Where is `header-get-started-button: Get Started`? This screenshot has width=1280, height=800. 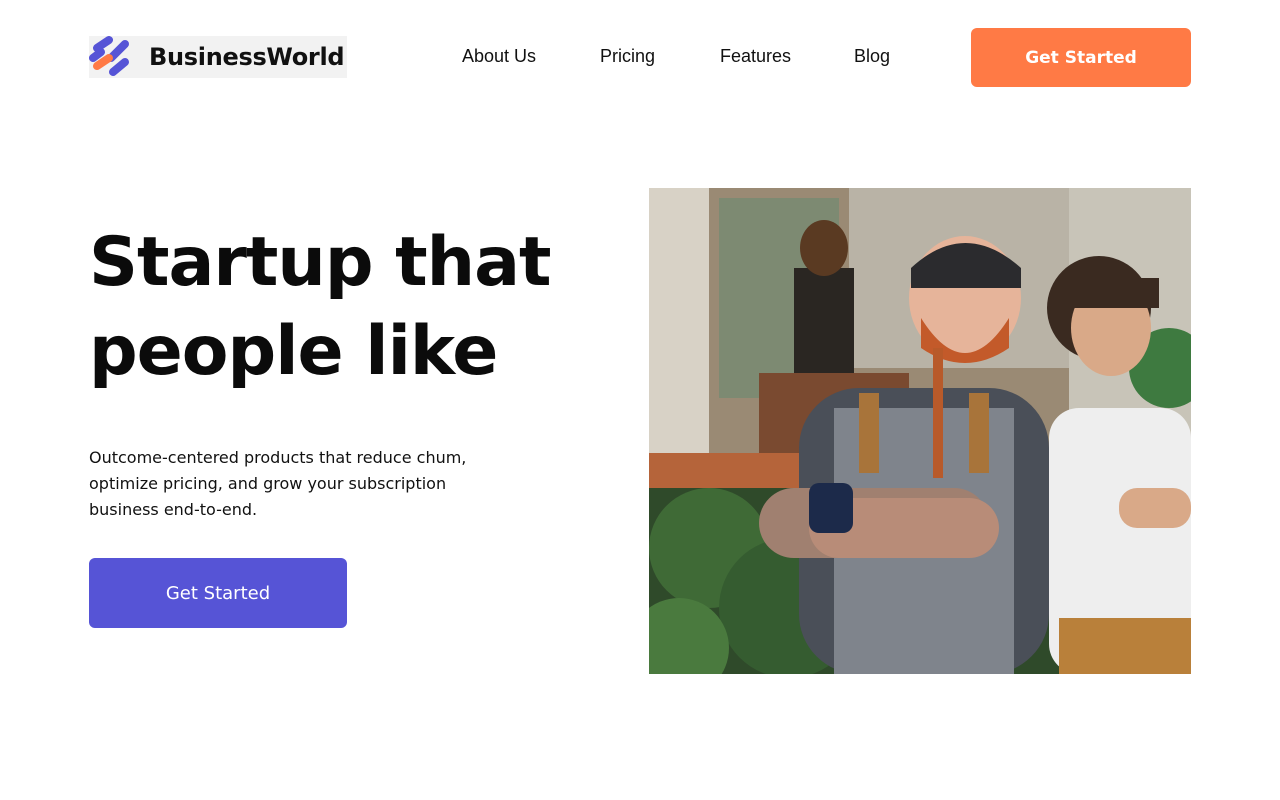 header-get-started-button: Get Started is located at coordinates (1081, 57).